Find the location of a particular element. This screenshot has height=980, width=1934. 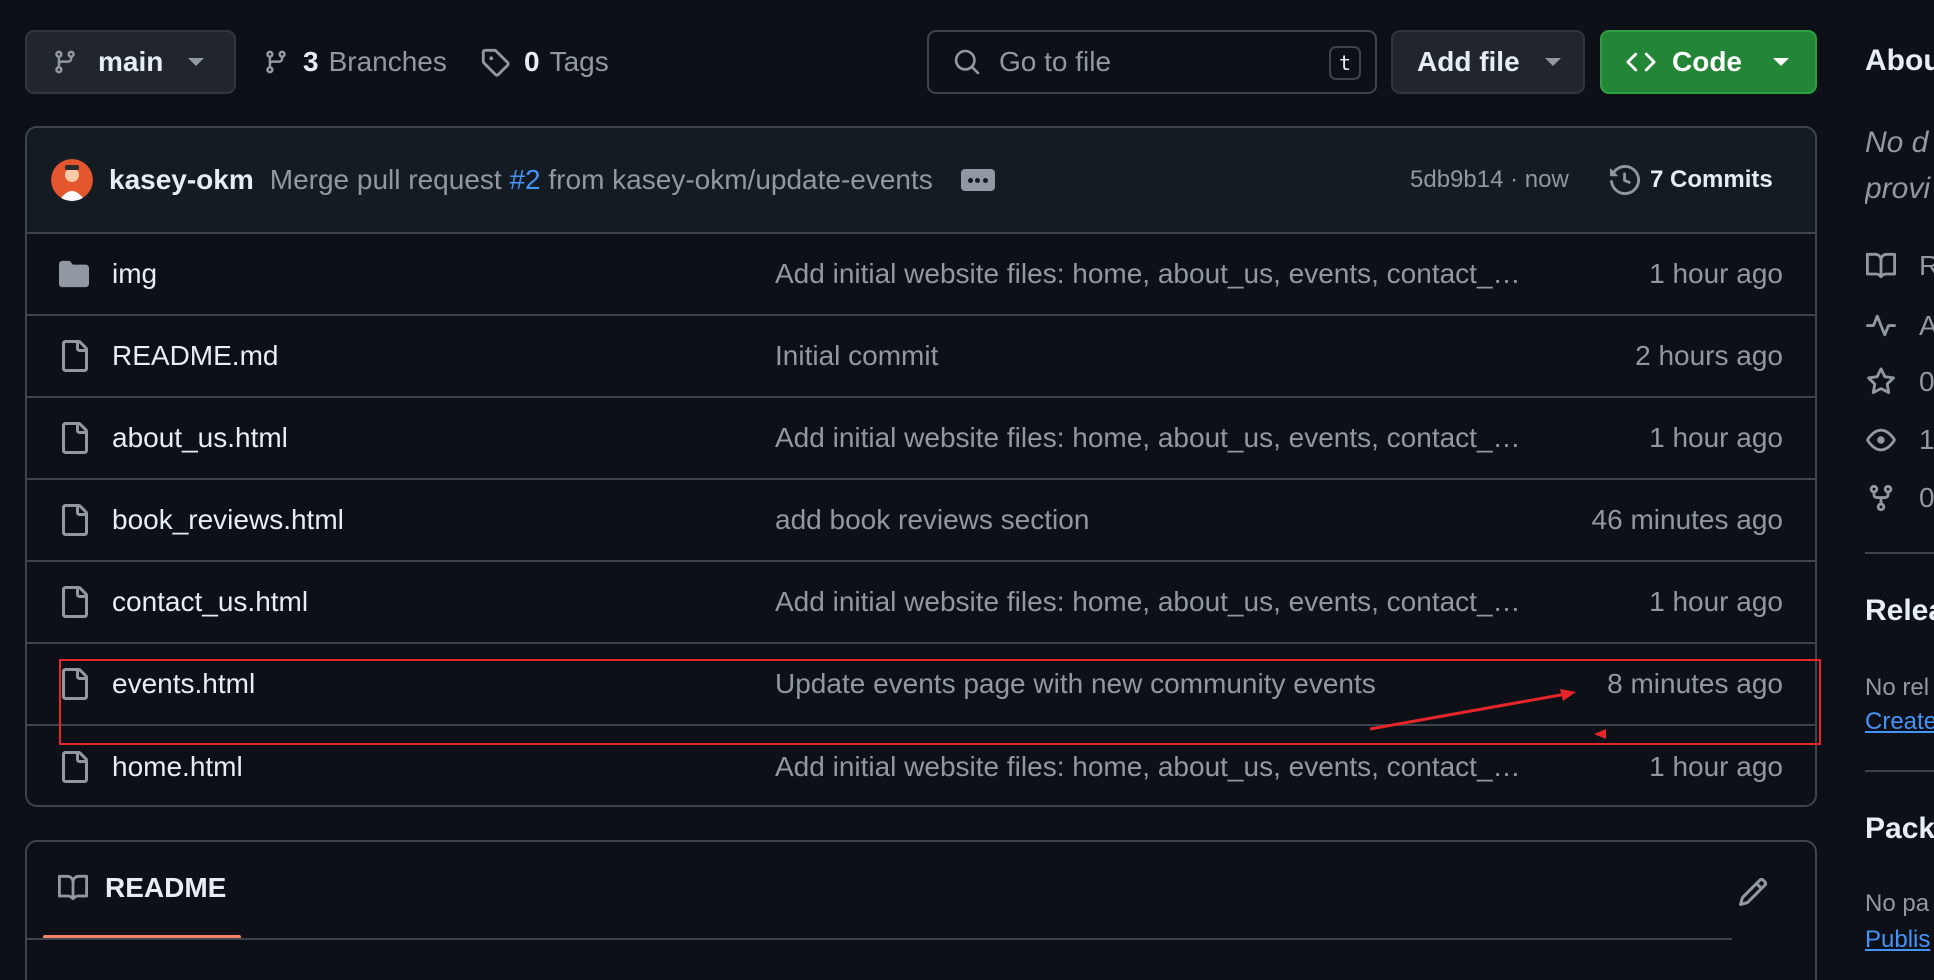

edit-readme-button is located at coordinates (1753, 892).